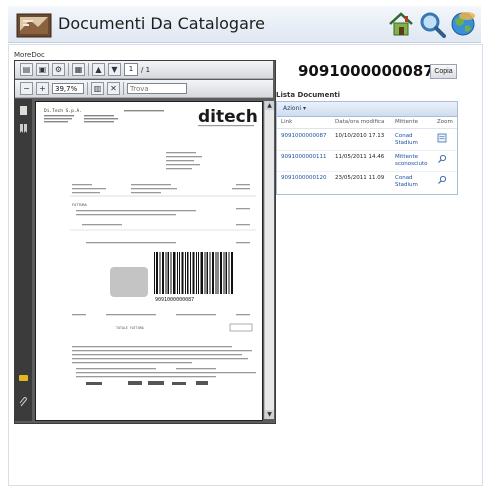 Image resolution: width=483 pixels, height=486 pixels. Describe the element at coordinates (131, 69) in the screenshot. I see `page-number-input: 1` at that location.